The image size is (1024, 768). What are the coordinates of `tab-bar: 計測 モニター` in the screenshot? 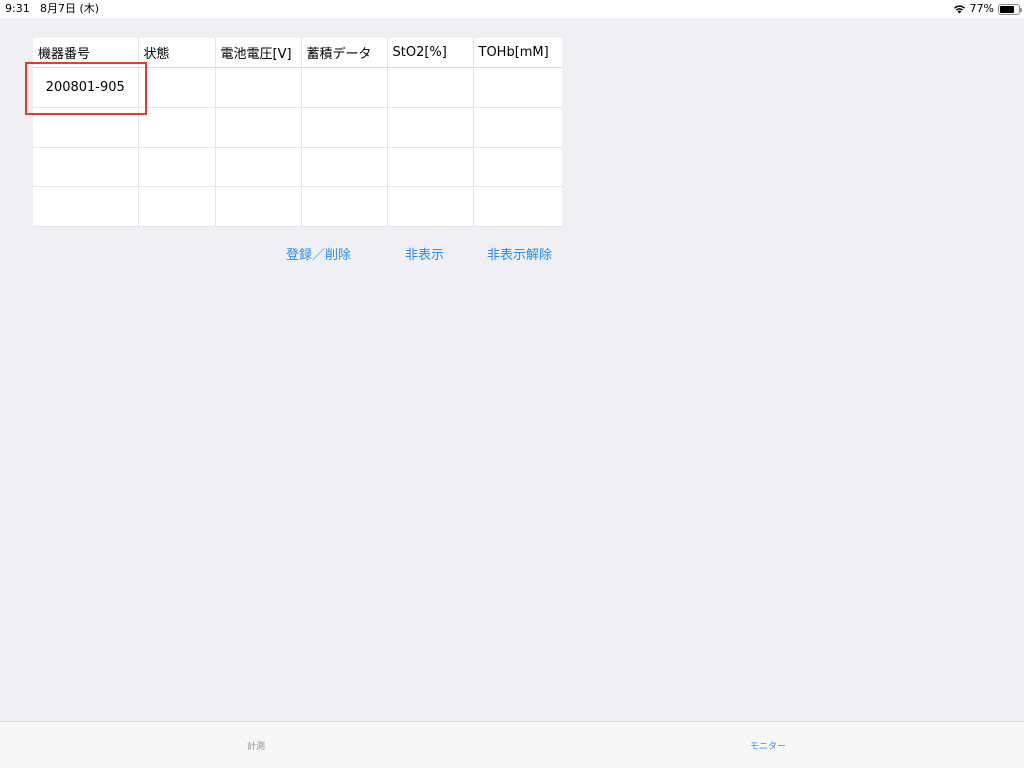 It's located at (512, 744).